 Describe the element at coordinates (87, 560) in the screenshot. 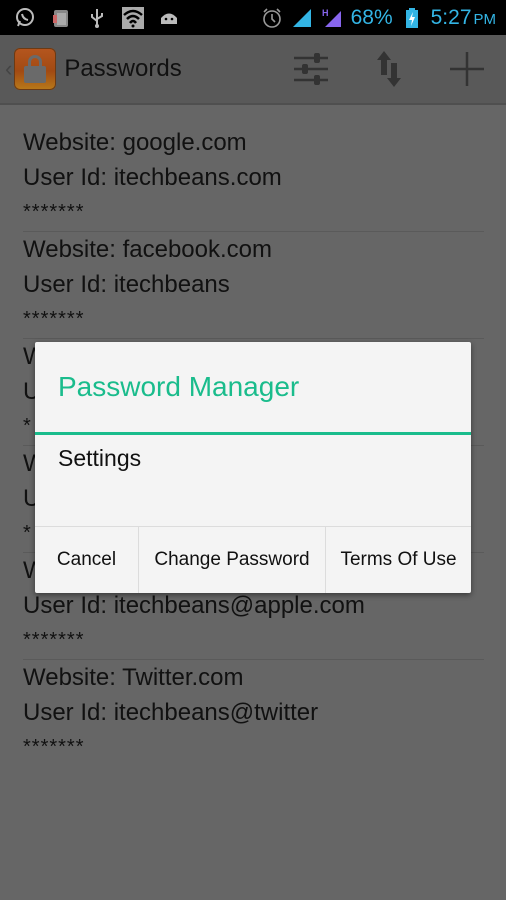

I see `cancel-button: Cancel` at that location.